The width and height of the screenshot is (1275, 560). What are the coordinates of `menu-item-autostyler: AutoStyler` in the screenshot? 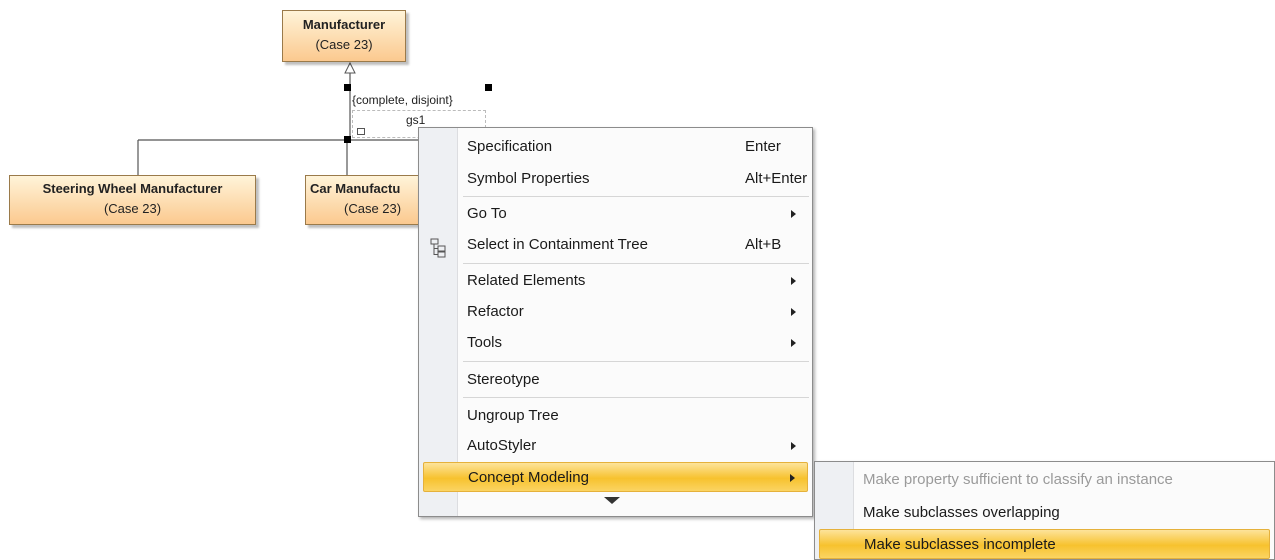 It's located at (634, 446).